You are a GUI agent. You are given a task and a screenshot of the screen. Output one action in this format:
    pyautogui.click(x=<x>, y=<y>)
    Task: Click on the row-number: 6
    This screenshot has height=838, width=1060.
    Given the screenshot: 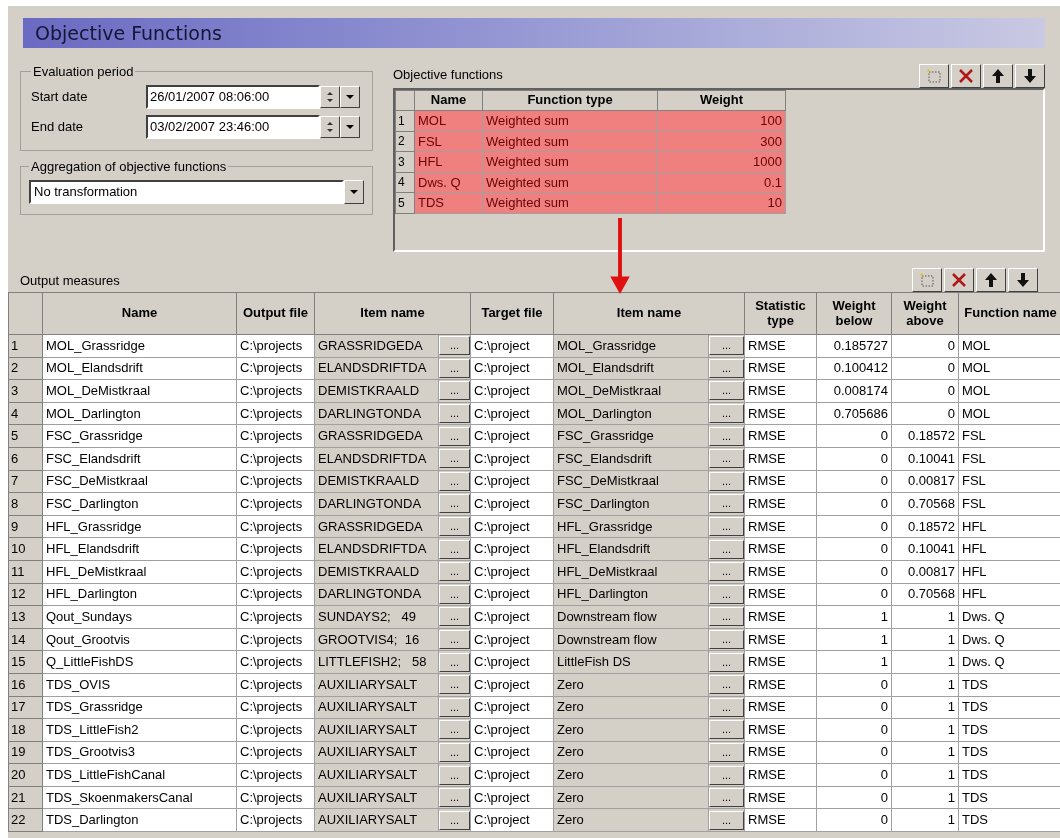 What is the action you would take?
    pyautogui.click(x=25, y=459)
    